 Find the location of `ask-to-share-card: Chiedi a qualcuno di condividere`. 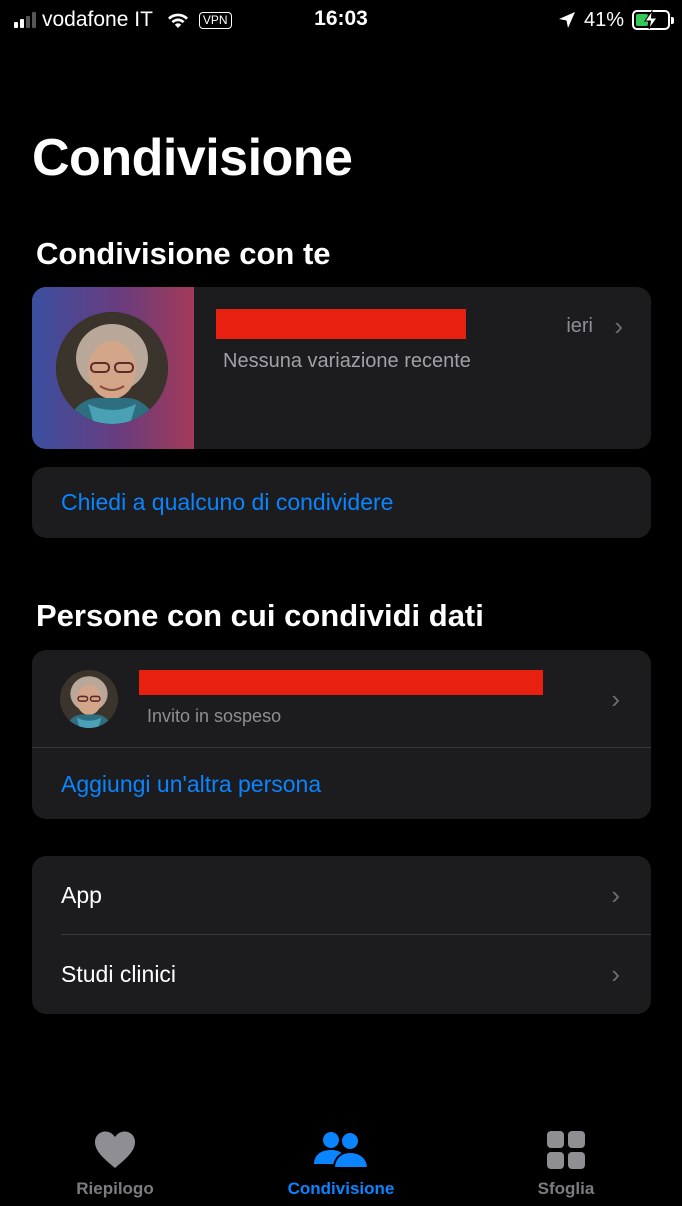

ask-to-share-card: Chiedi a qualcuno di condividere is located at coordinates (341, 502).